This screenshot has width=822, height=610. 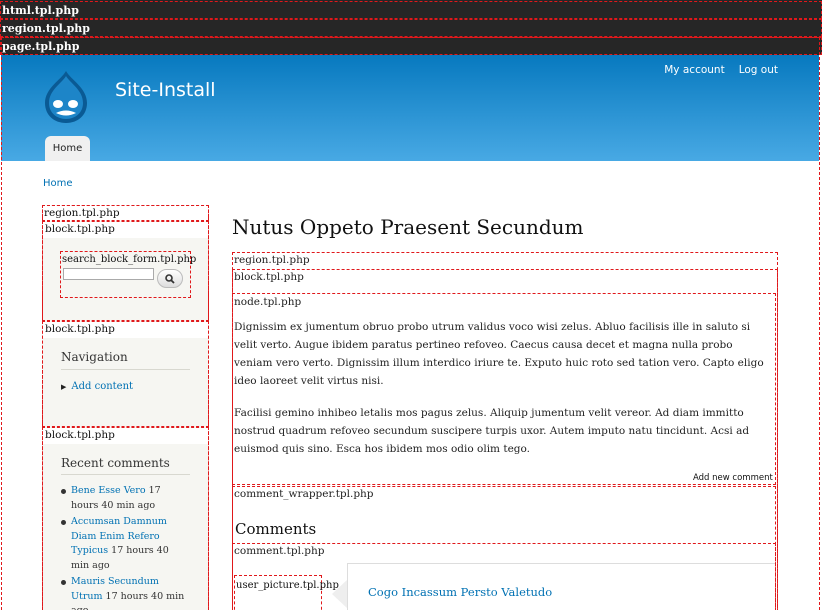 I want to click on nav-item-add-content: ▶ Add content, so click(x=97, y=386).